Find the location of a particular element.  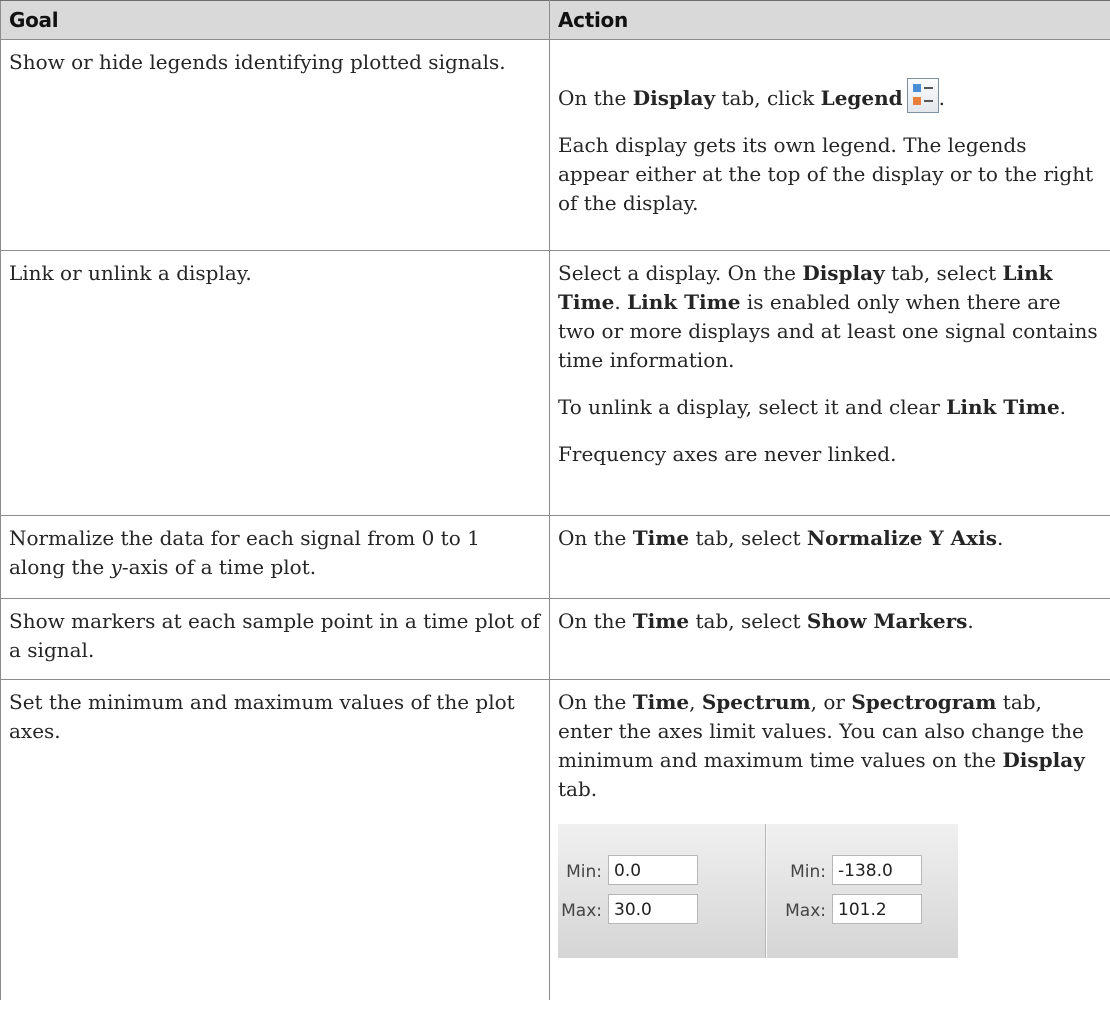

x-min-input: 0.0 is located at coordinates (653, 870).